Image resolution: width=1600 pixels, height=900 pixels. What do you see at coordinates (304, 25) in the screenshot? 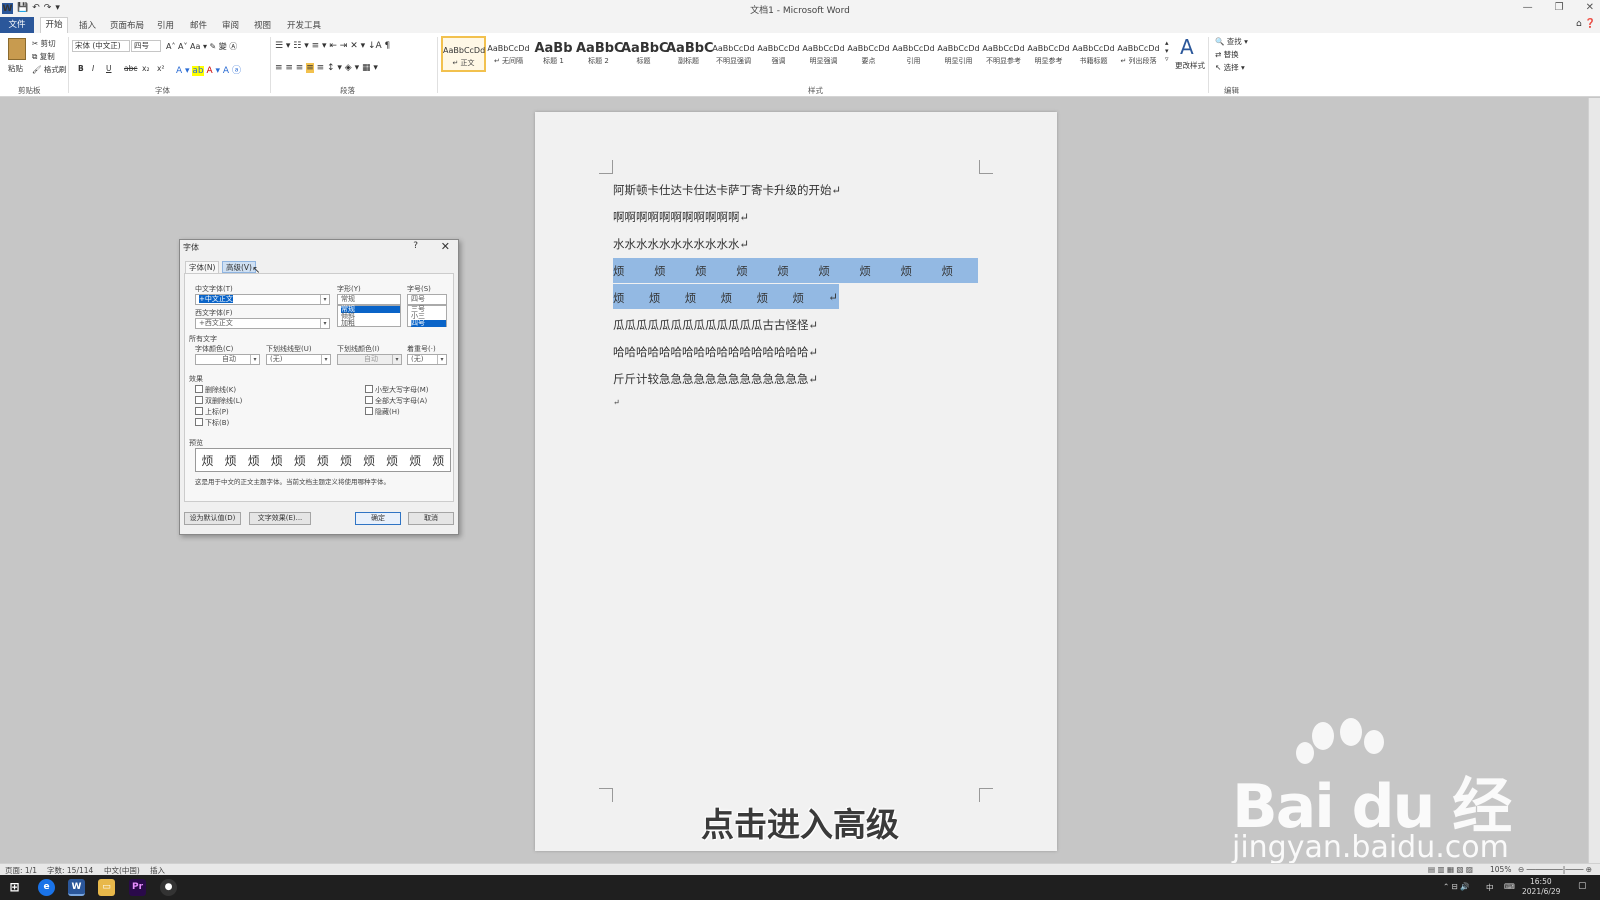
I see `tab-developer: 开发工具` at bounding box center [304, 25].